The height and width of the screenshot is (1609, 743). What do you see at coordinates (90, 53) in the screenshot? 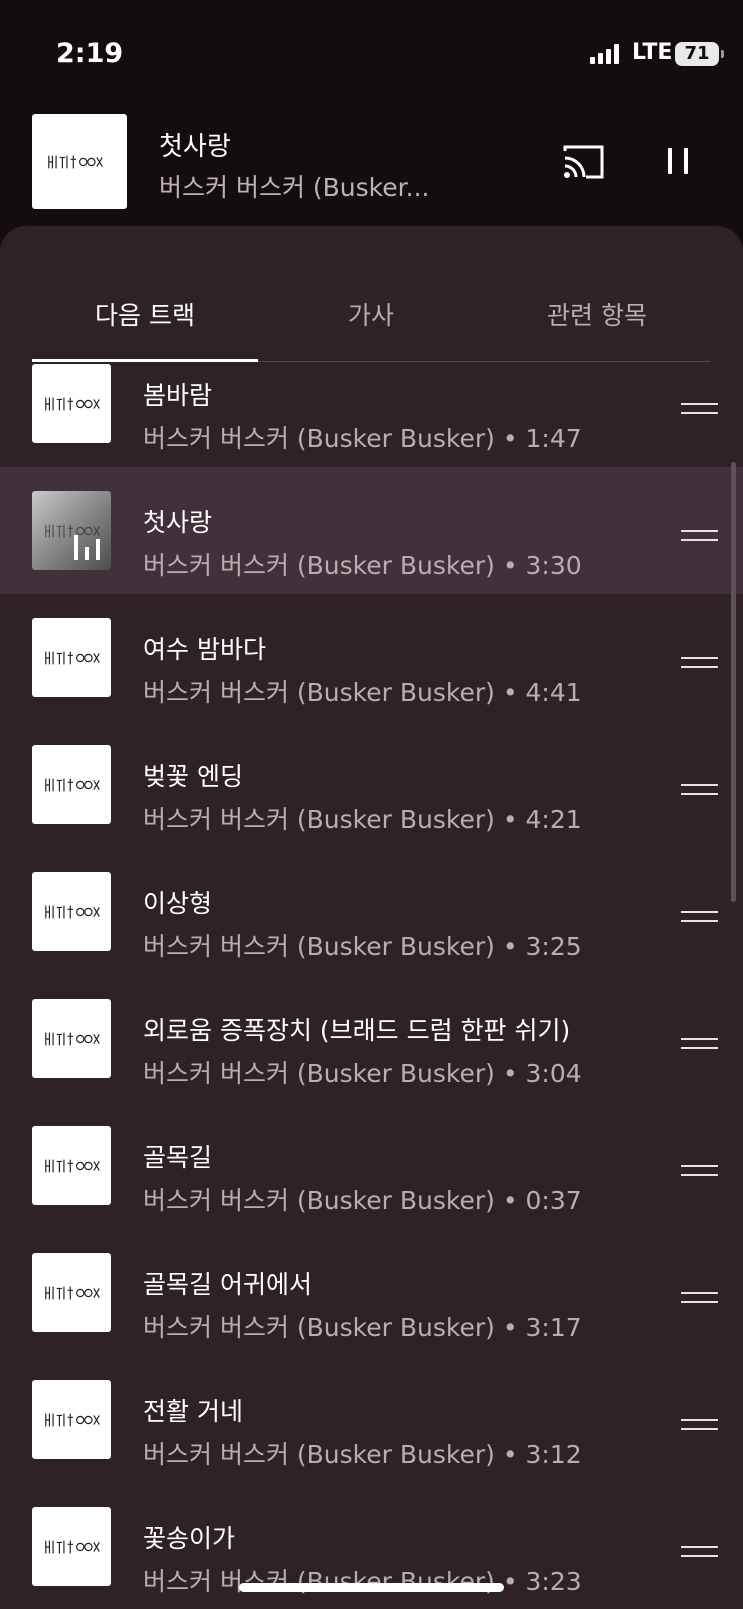
I see `status-time: 2:19` at bounding box center [90, 53].